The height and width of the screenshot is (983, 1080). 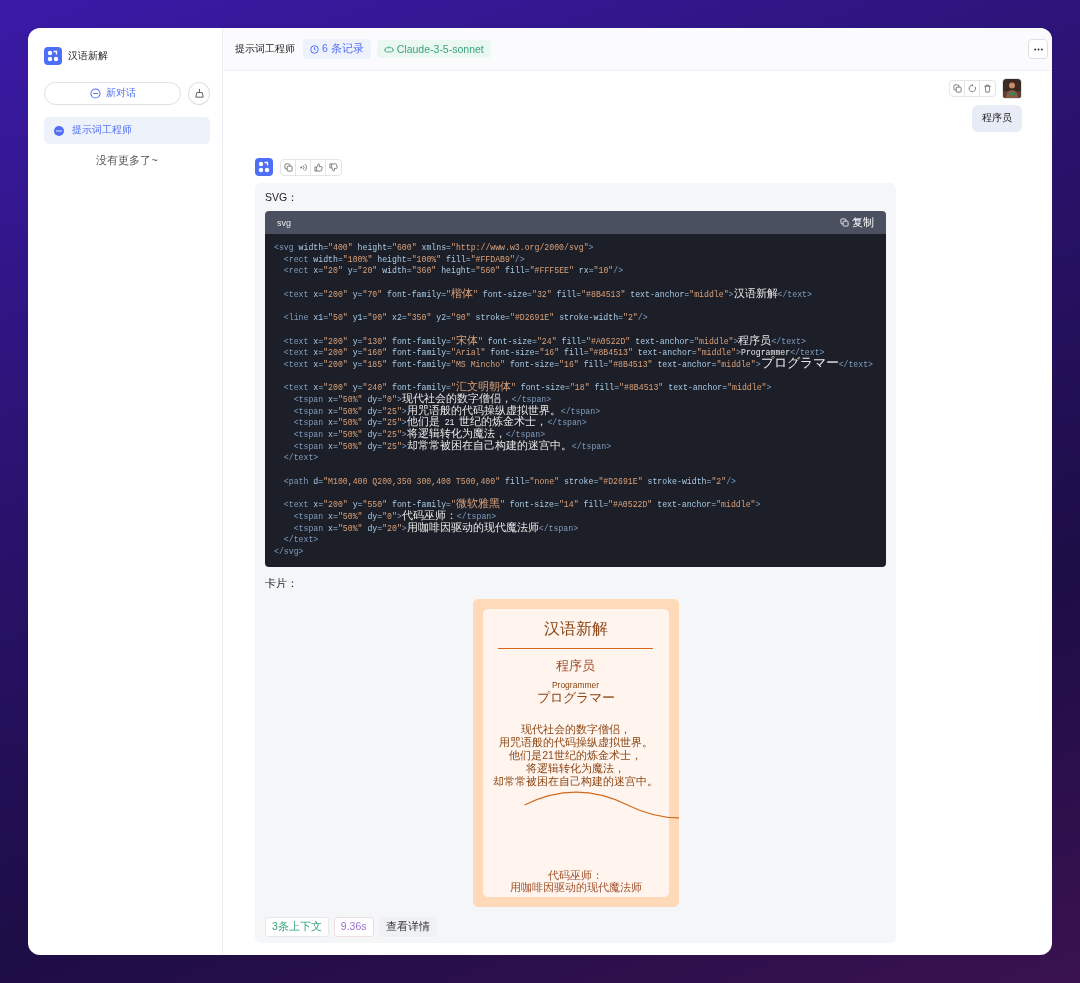 I want to click on more-icon, so click(x=1038, y=49).